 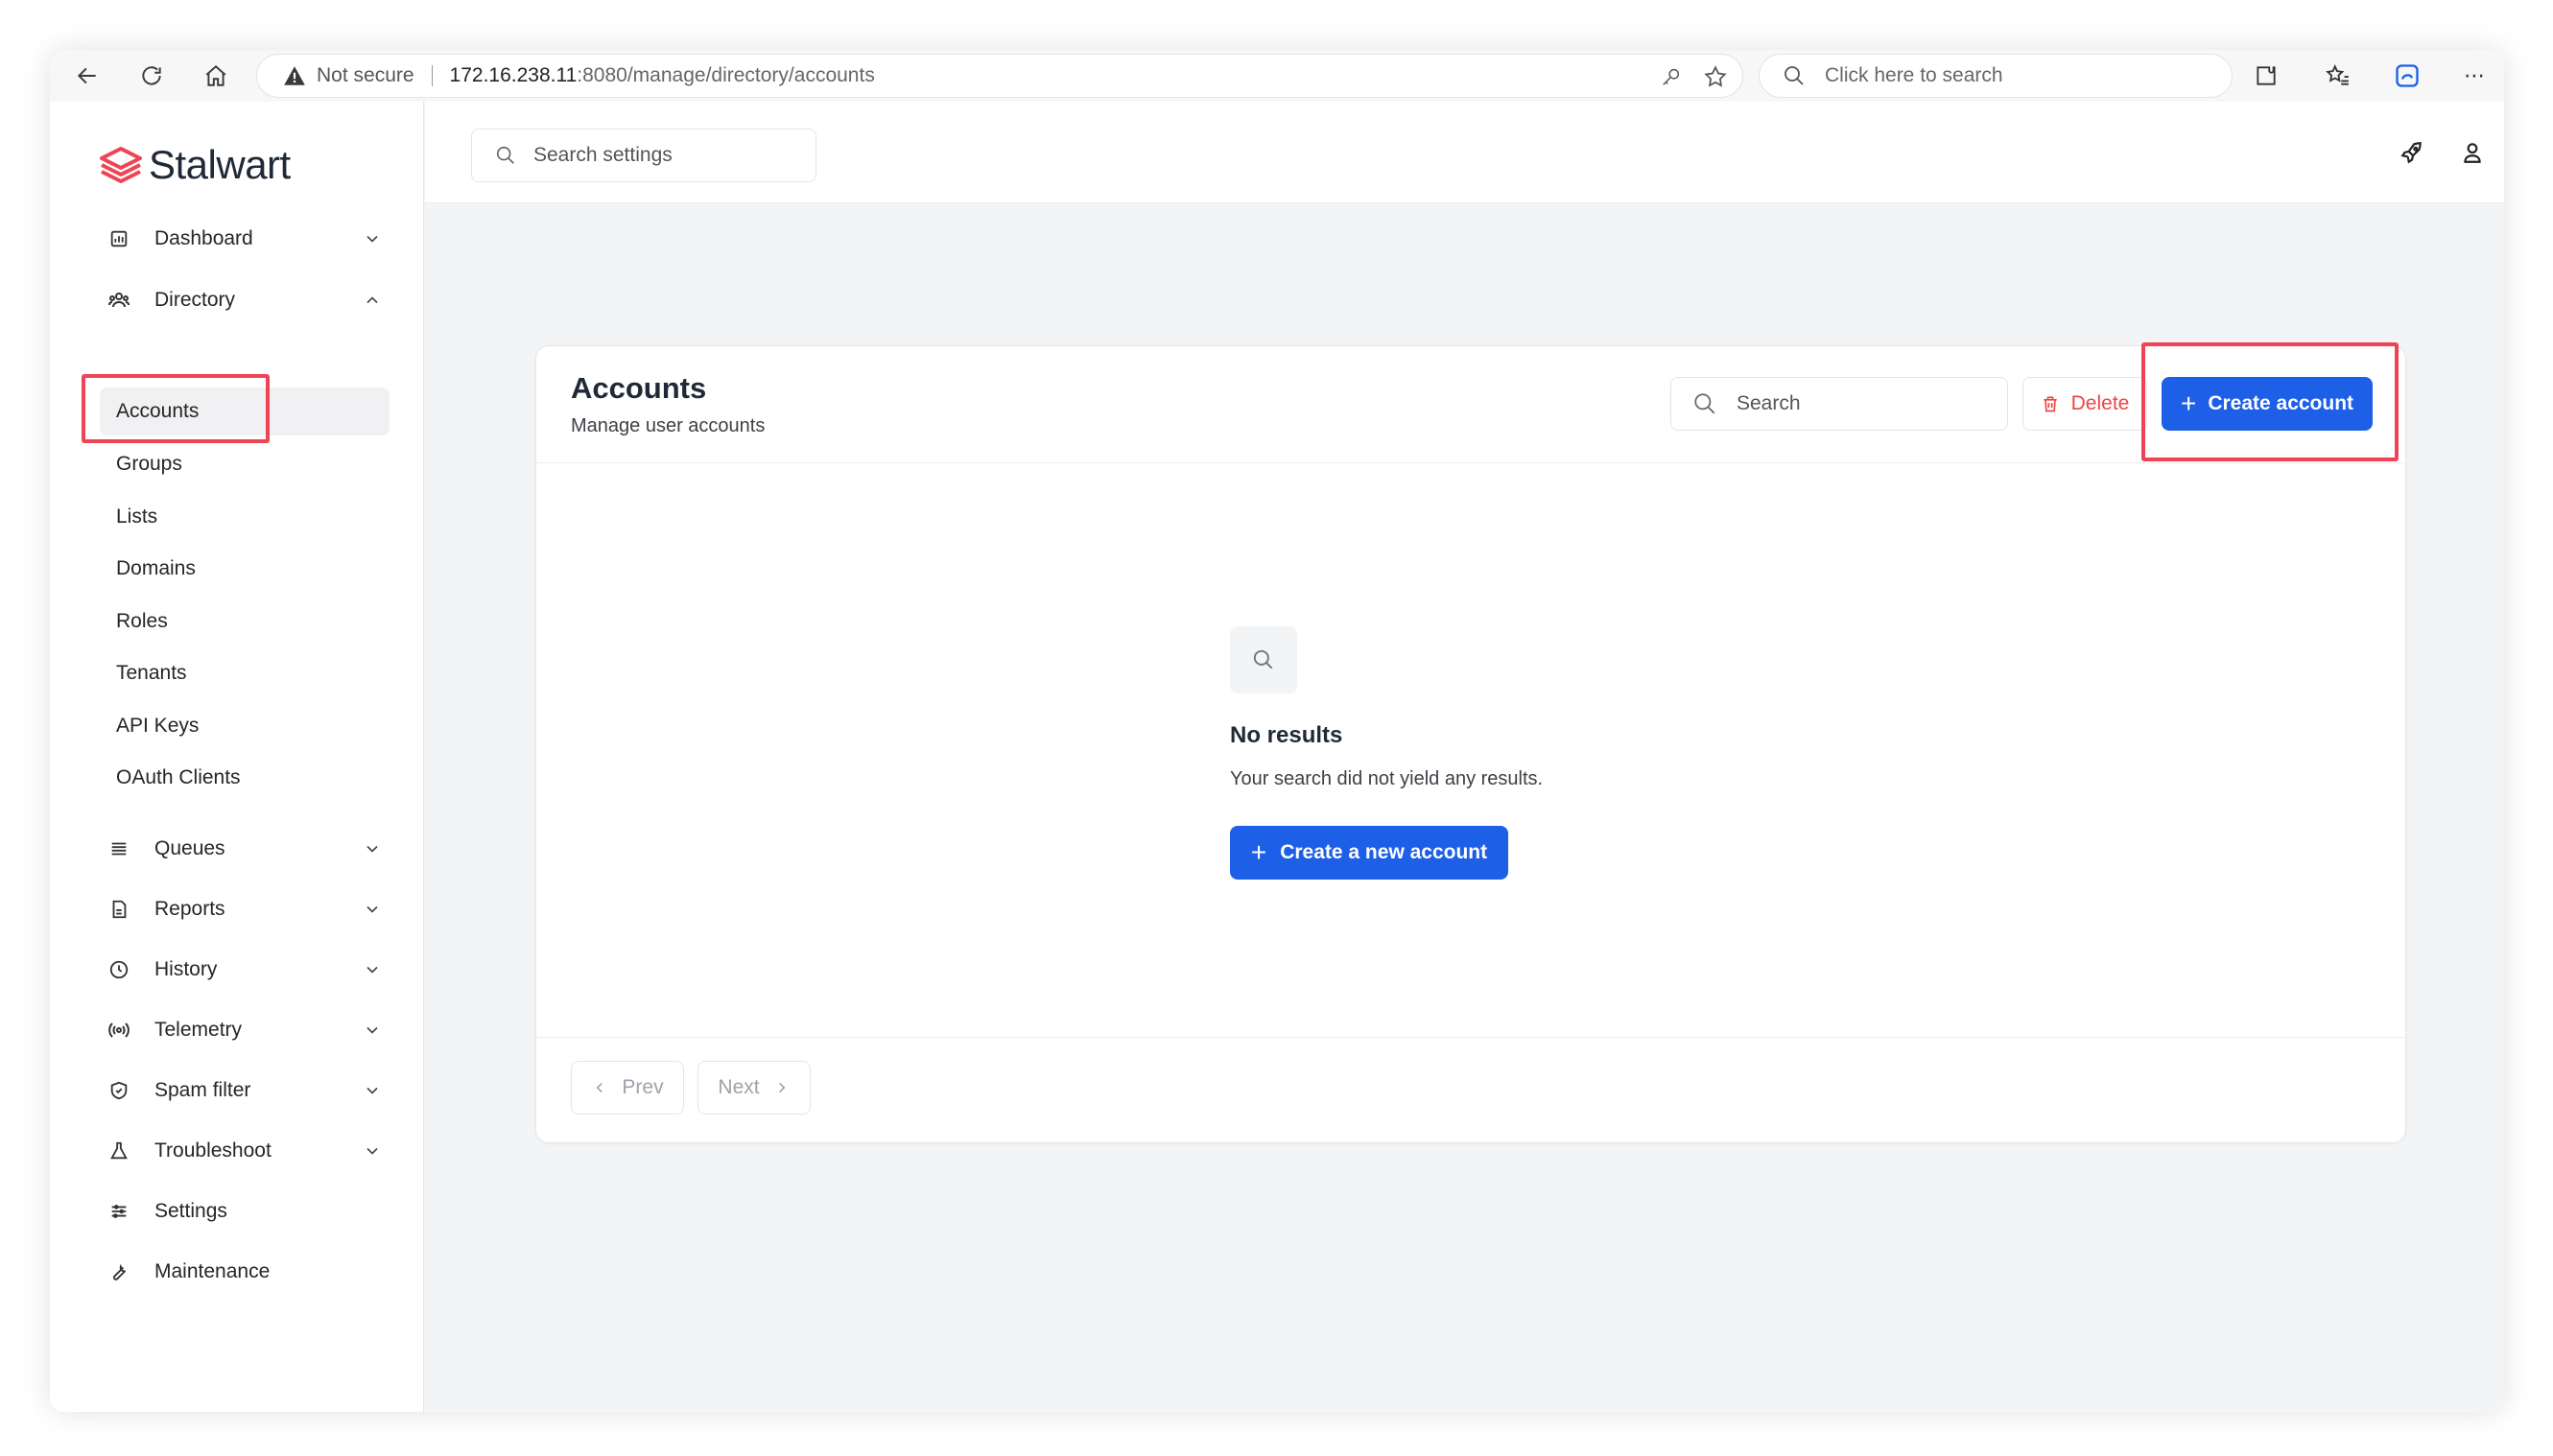 What do you see at coordinates (121, 165) in the screenshot?
I see `stalwart-logo-icon` at bounding box center [121, 165].